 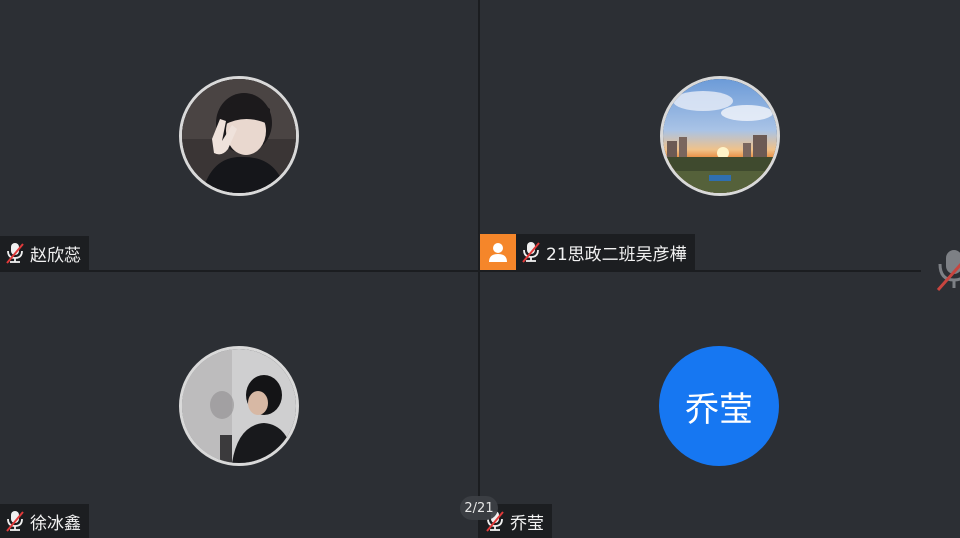 I want to click on participant-name: 21思政二班吴彦樺, so click(x=616, y=254).